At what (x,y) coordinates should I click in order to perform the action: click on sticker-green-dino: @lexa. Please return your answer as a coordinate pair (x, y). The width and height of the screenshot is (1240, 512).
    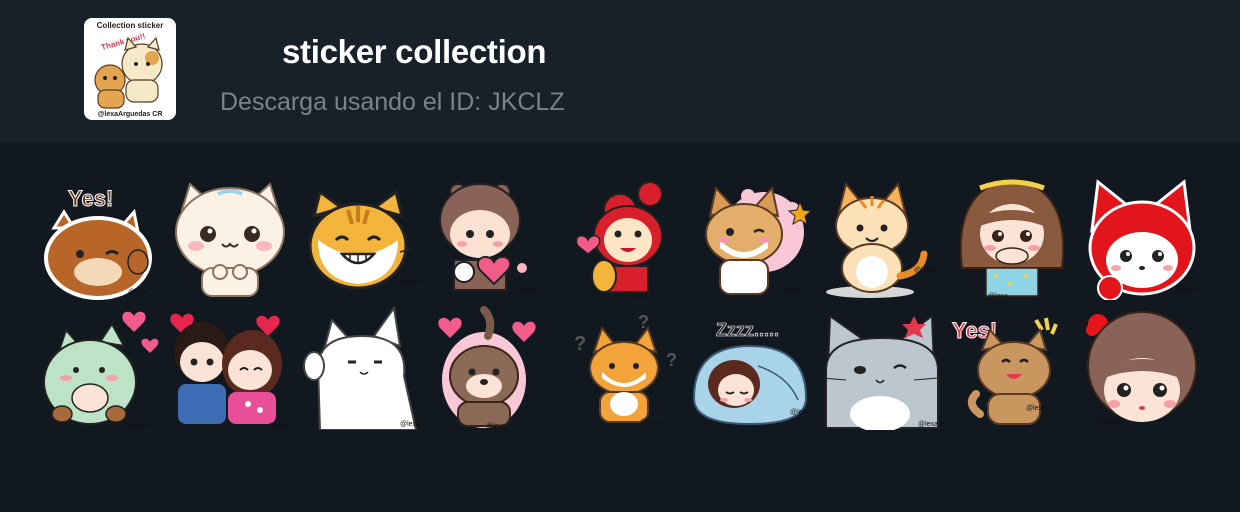
    Looking at the image, I should click on (102, 368).